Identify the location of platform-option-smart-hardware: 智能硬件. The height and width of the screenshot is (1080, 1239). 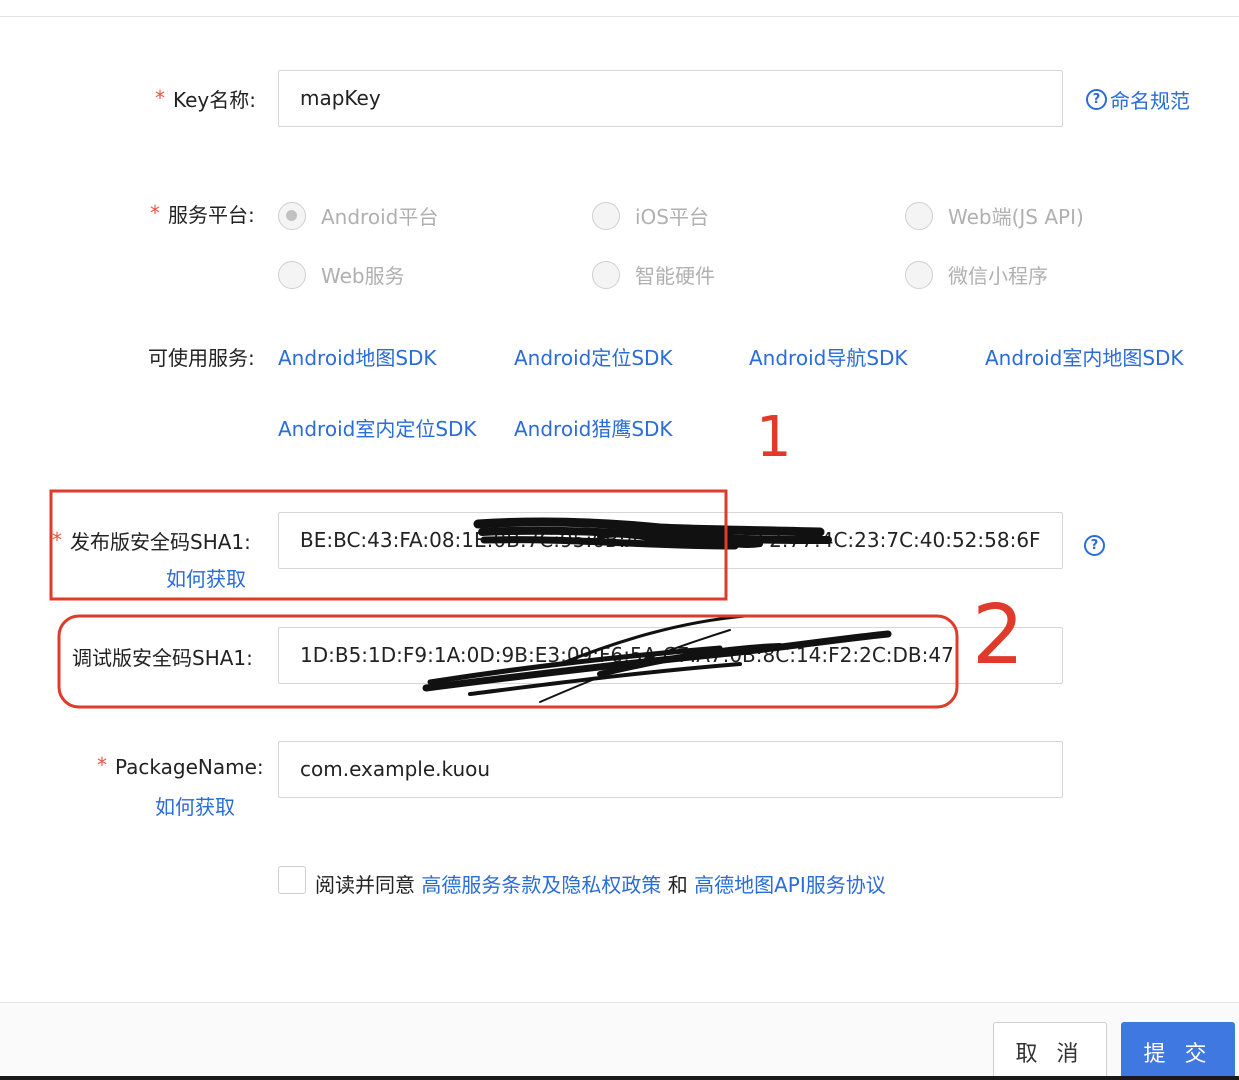
(653, 274).